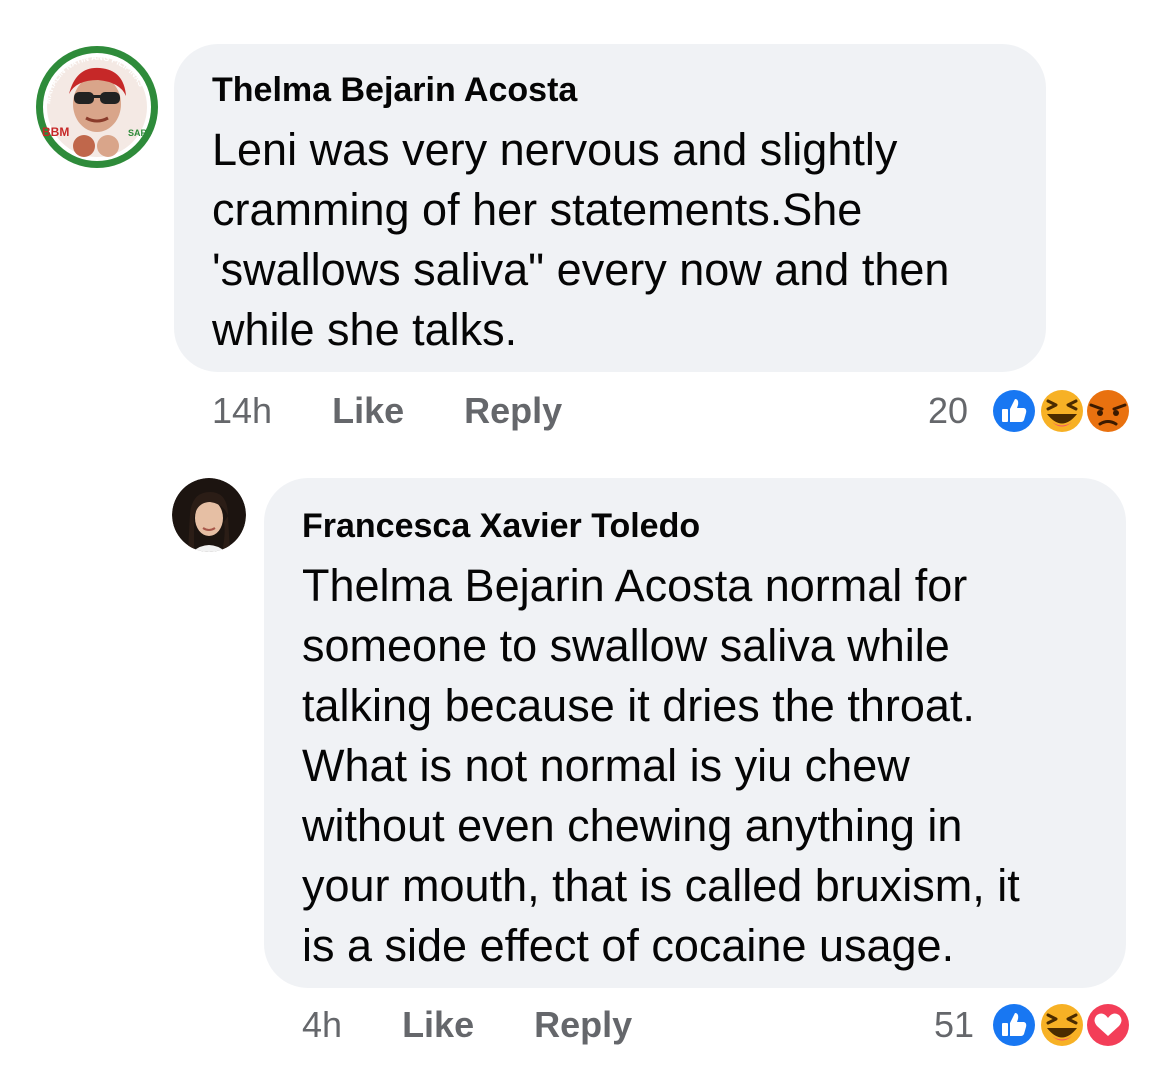 This screenshot has height=1079, width=1169. What do you see at coordinates (635, 585) in the screenshot?
I see `comment-line: Thelma Bejarin Acosta normal for` at bounding box center [635, 585].